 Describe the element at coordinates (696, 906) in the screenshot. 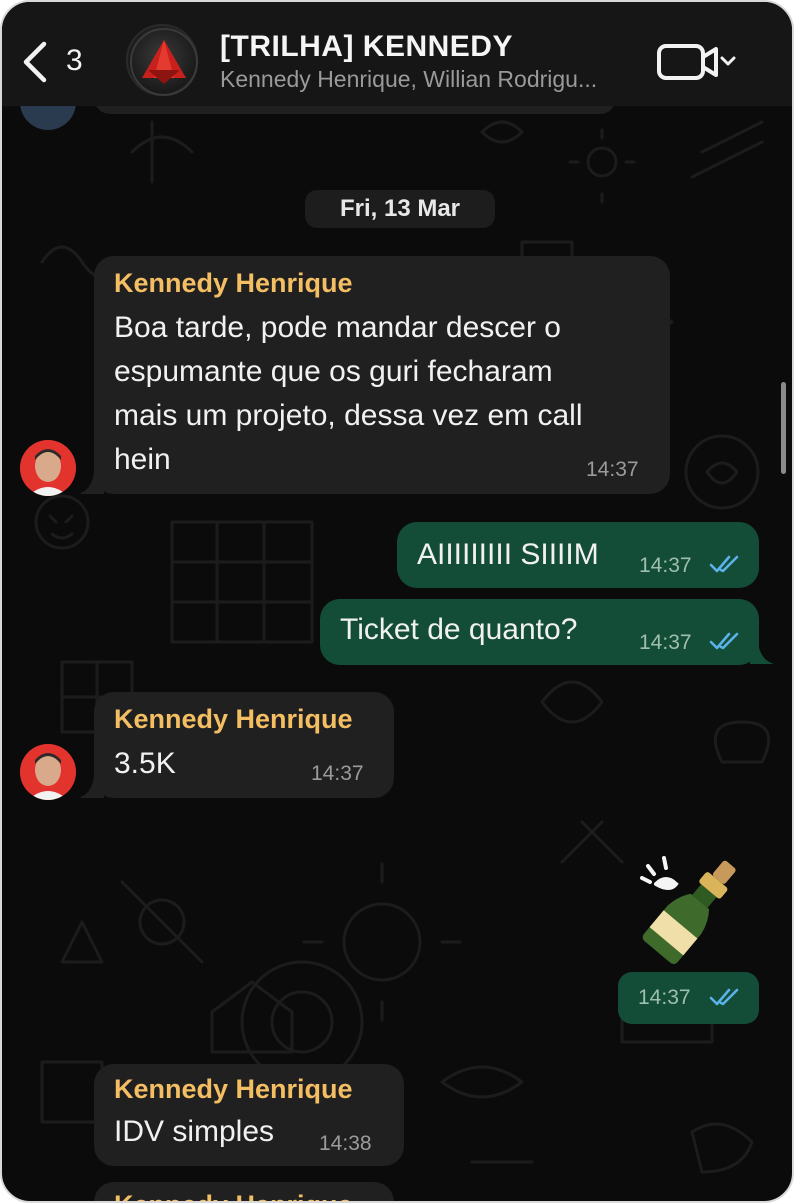

I see `champagne-sticker` at that location.